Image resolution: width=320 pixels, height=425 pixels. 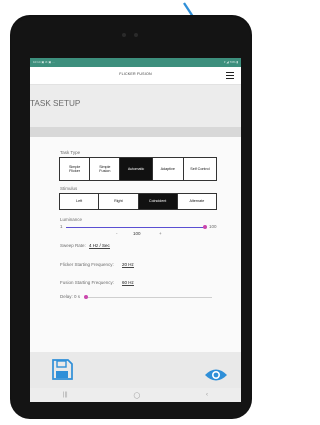 What do you see at coordinates (75, 169) in the screenshot?
I see `task-option-simple-flicker: Simple Flicker` at bounding box center [75, 169].